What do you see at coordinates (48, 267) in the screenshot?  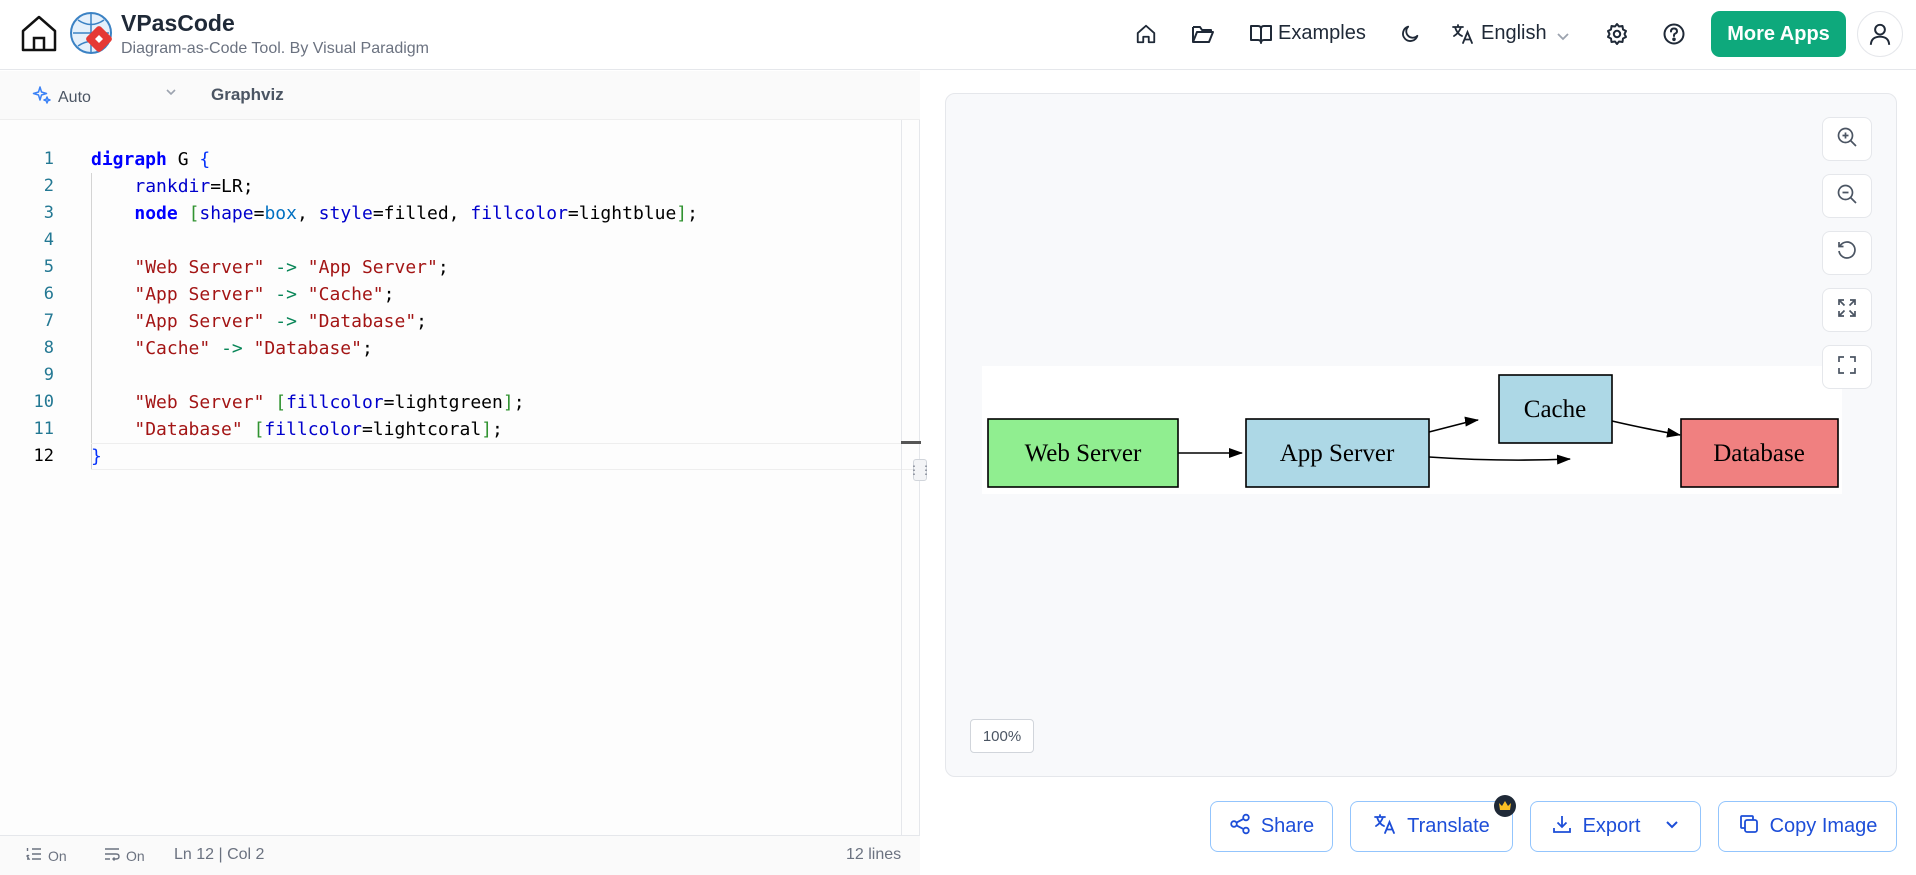 I see `line-number: 5` at bounding box center [48, 267].